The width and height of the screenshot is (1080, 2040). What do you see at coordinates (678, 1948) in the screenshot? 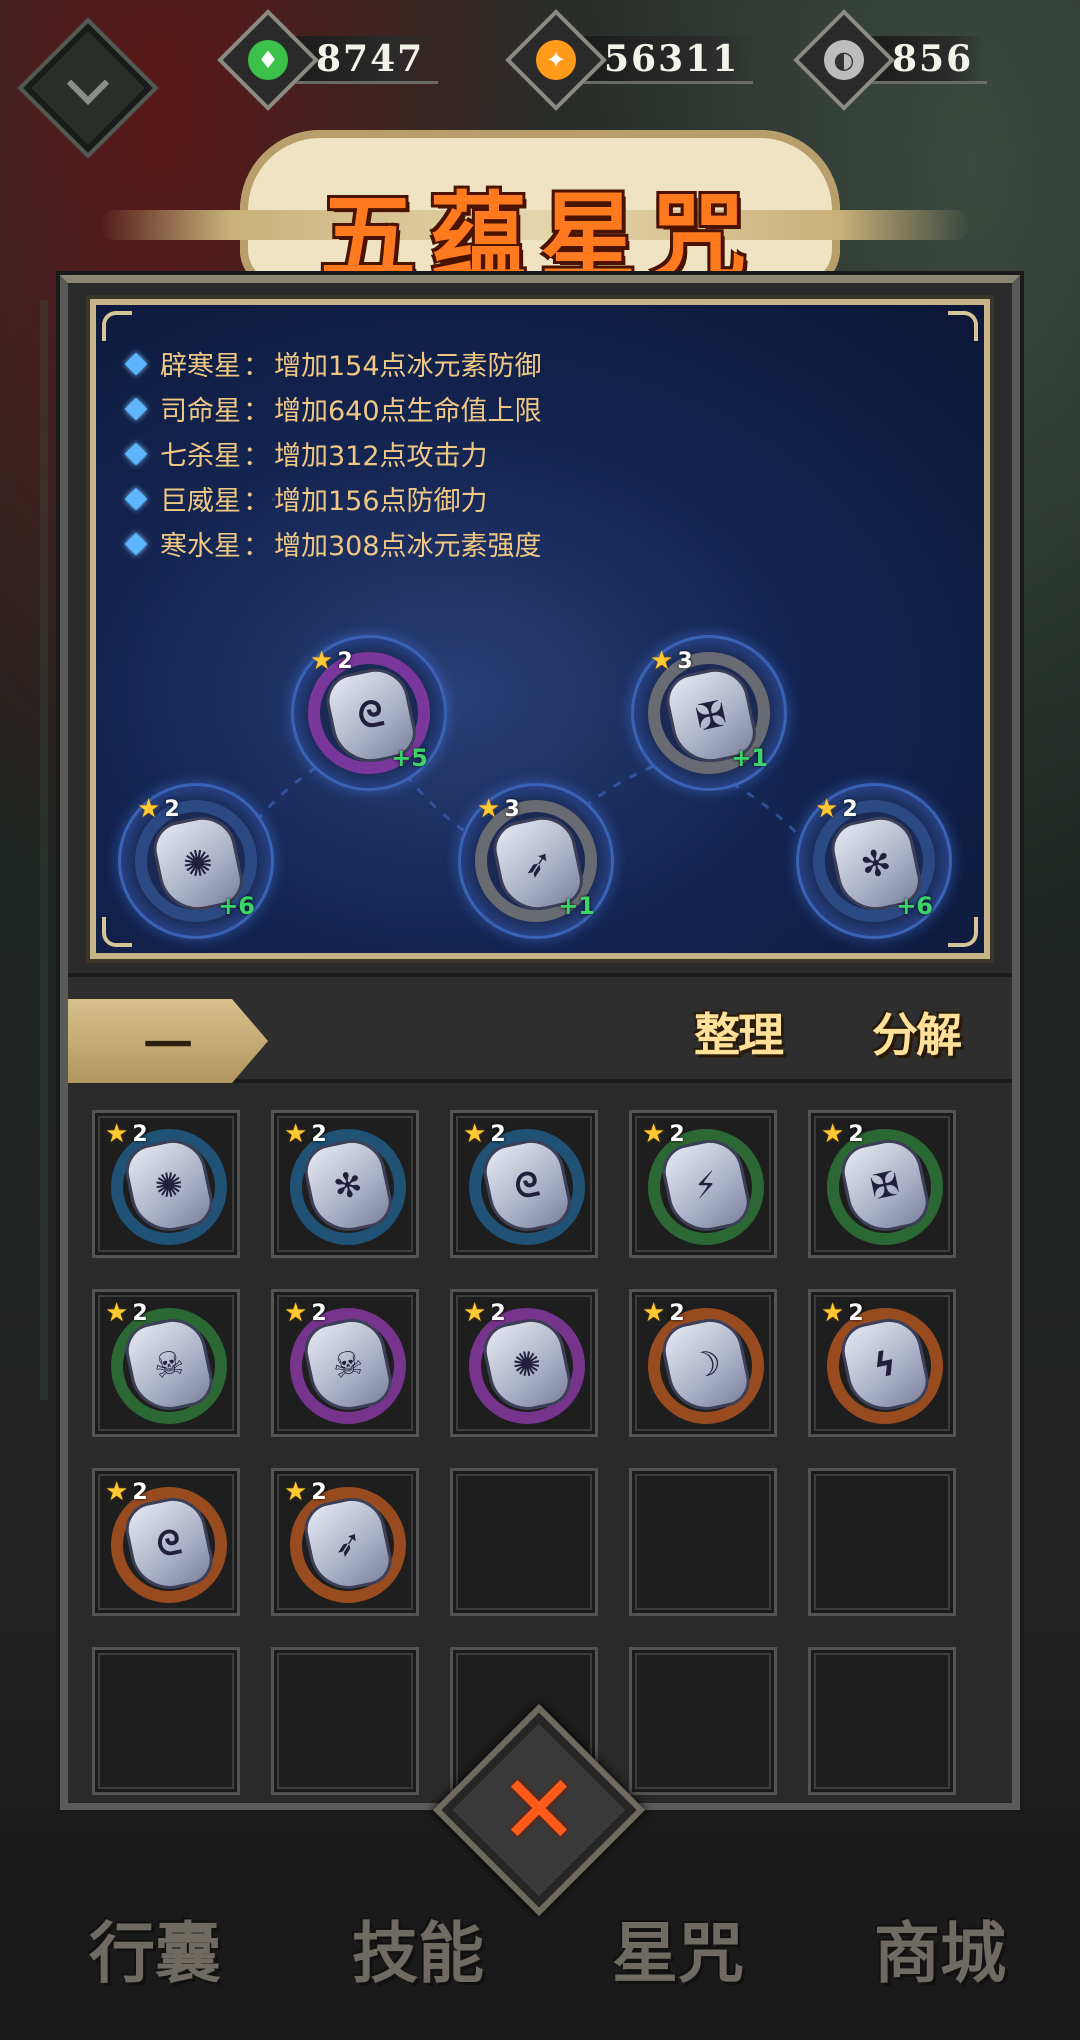
I see `nav-spells: 星咒` at bounding box center [678, 1948].